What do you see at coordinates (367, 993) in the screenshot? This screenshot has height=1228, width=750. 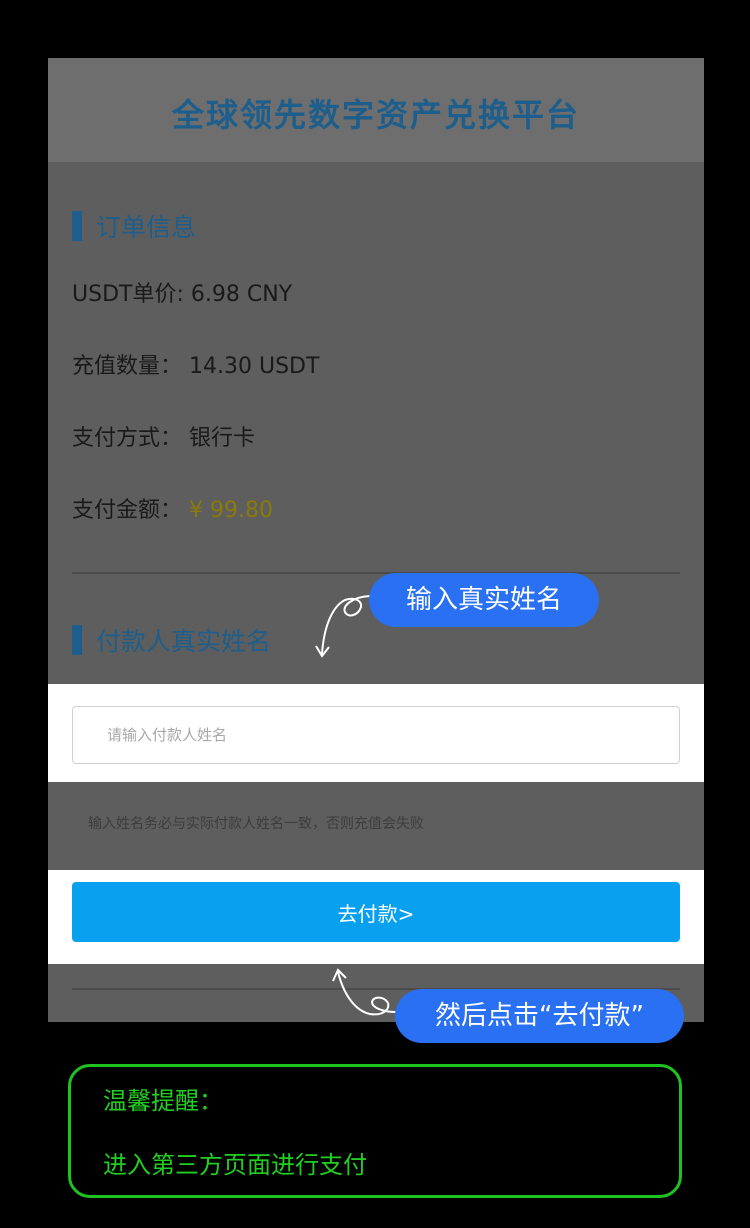 I see `arrow-to-button` at bounding box center [367, 993].